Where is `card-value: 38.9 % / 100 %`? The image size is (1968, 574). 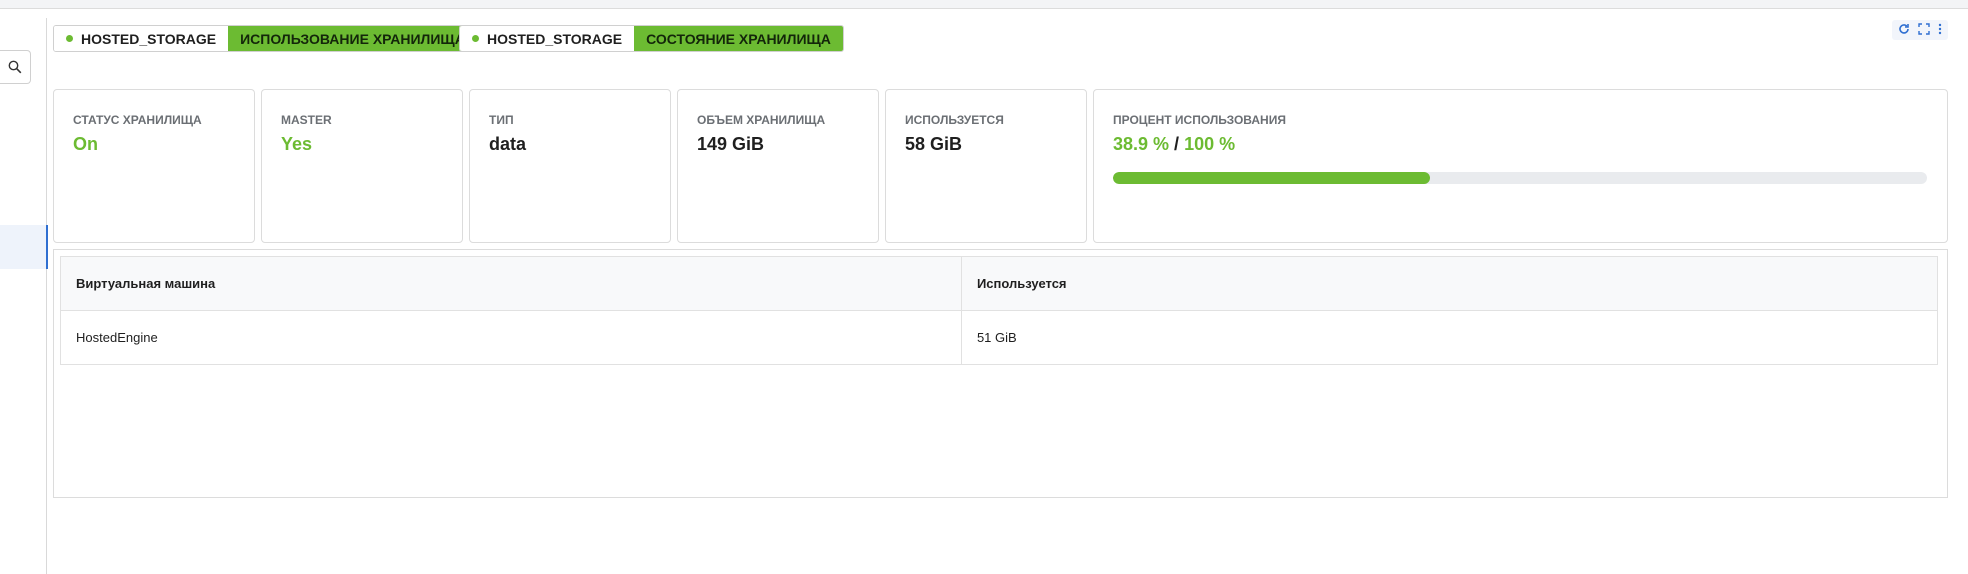 card-value: 38.9 % / 100 % is located at coordinates (1174, 144).